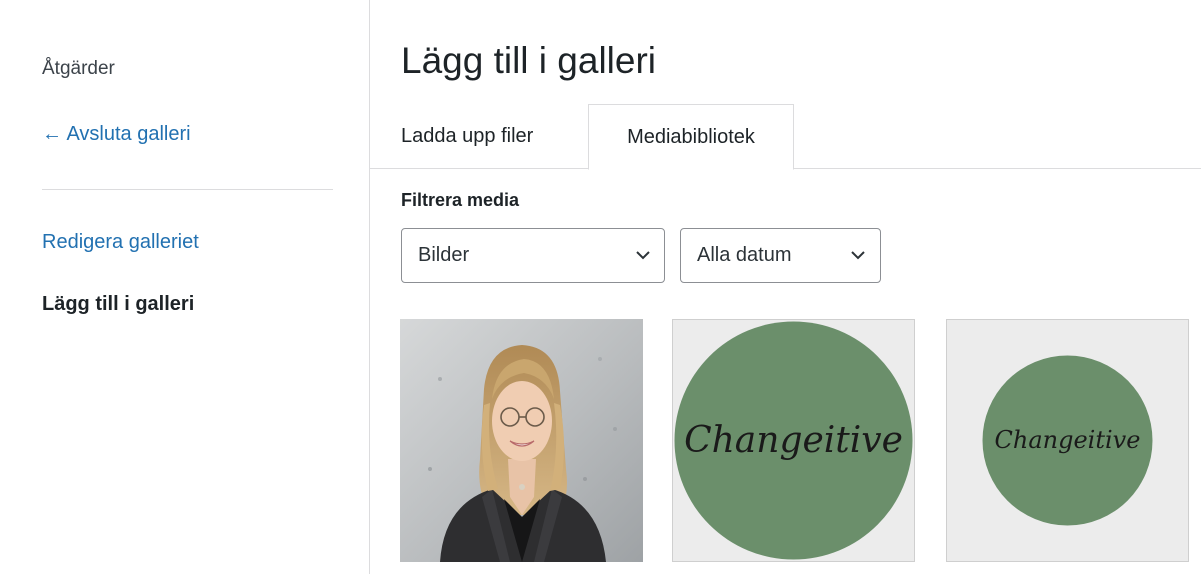 The image size is (1201, 574). Describe the element at coordinates (744, 255) in the screenshot. I see `media-date-value: Alla datum` at that location.